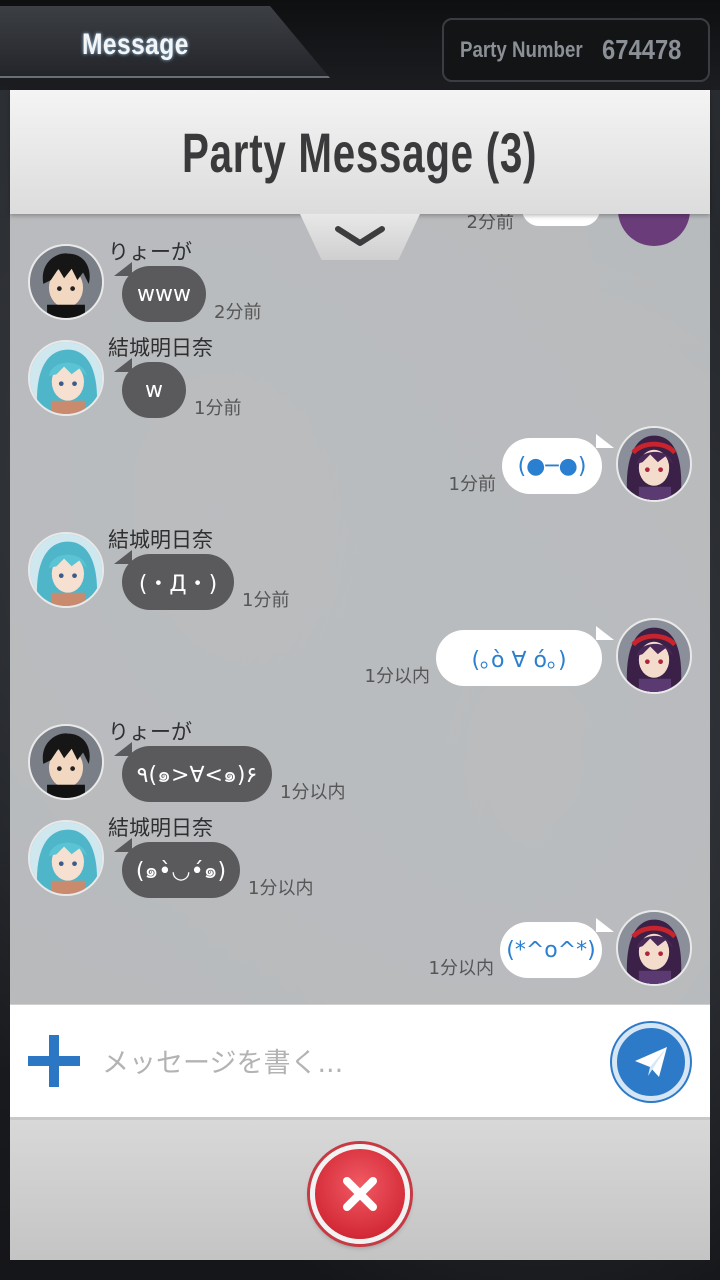 This screenshot has height=1280, width=720. I want to click on paper-plane-icon, so click(651, 1062).